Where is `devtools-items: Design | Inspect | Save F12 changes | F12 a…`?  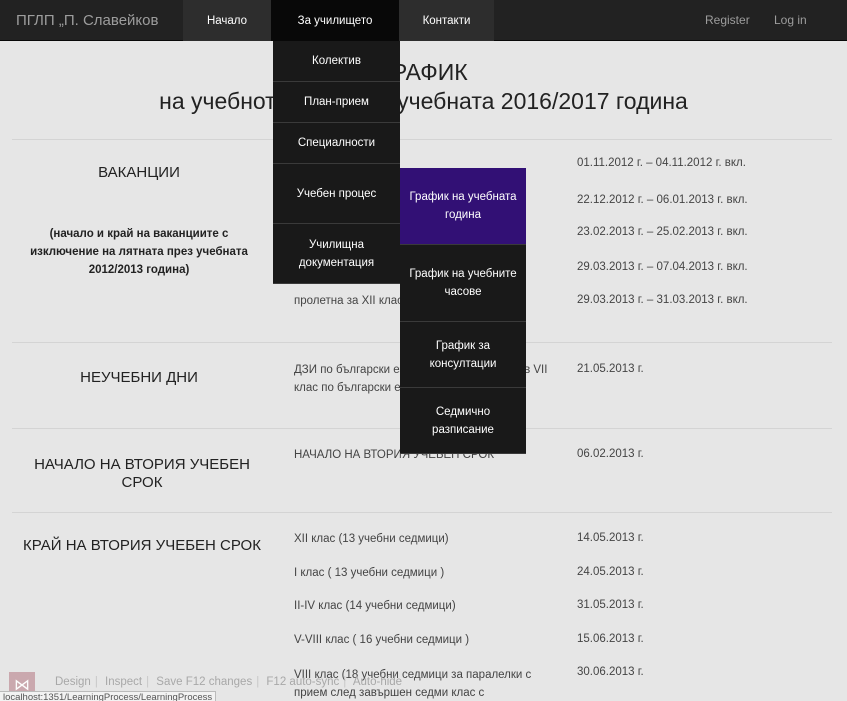
devtools-items: Design | Inspect | Save F12 changes | F12 a… is located at coordinates (230, 682).